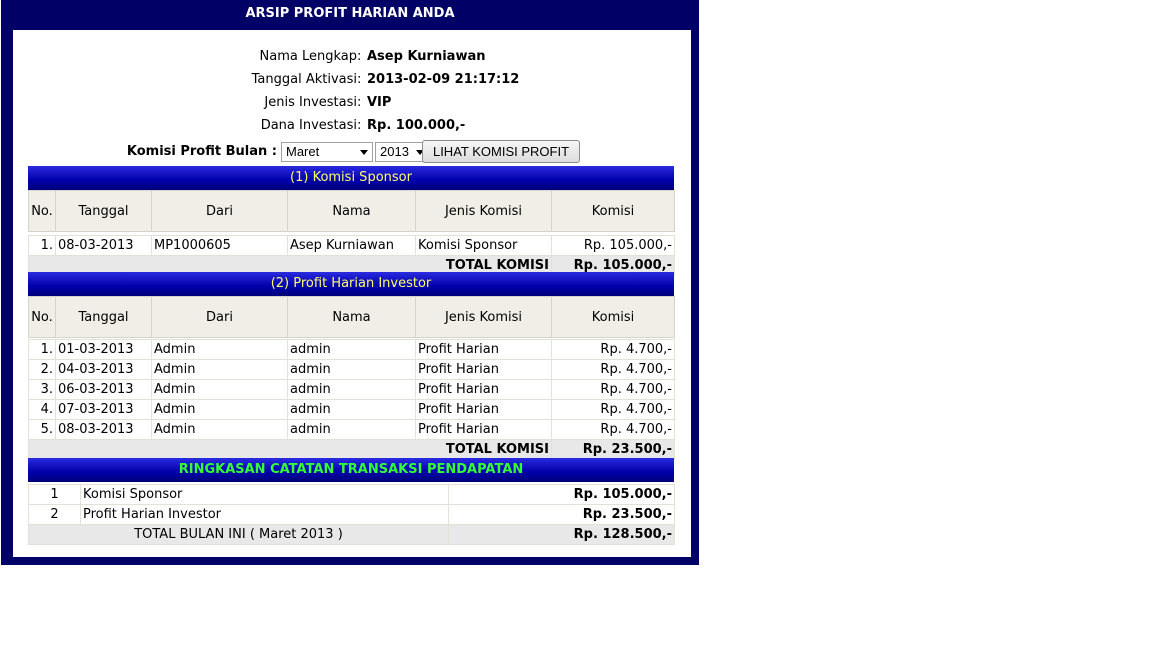 The image size is (1152, 648). I want to click on info-row-name: Nama Lengkap : Asep Kurniawan, so click(352, 56).